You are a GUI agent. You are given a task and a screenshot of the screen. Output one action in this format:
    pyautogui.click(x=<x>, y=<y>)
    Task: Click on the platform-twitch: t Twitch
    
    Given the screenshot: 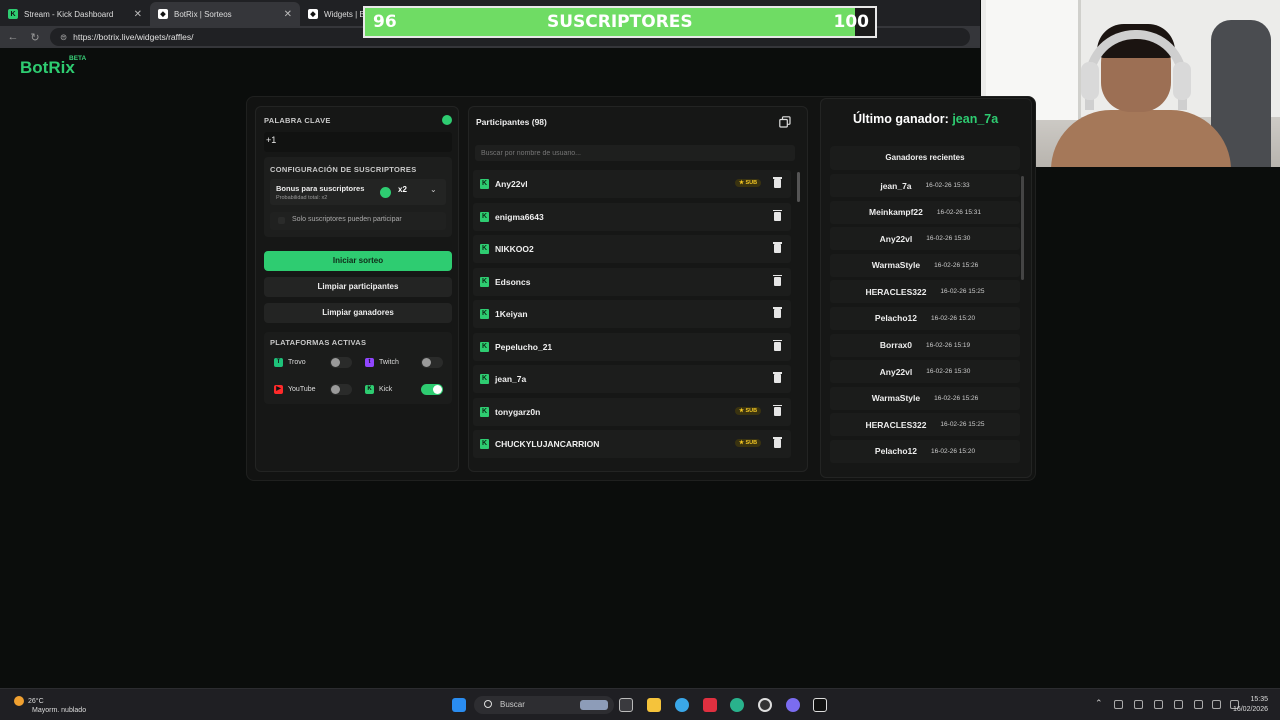 What is the action you would take?
    pyautogui.click(x=403, y=362)
    